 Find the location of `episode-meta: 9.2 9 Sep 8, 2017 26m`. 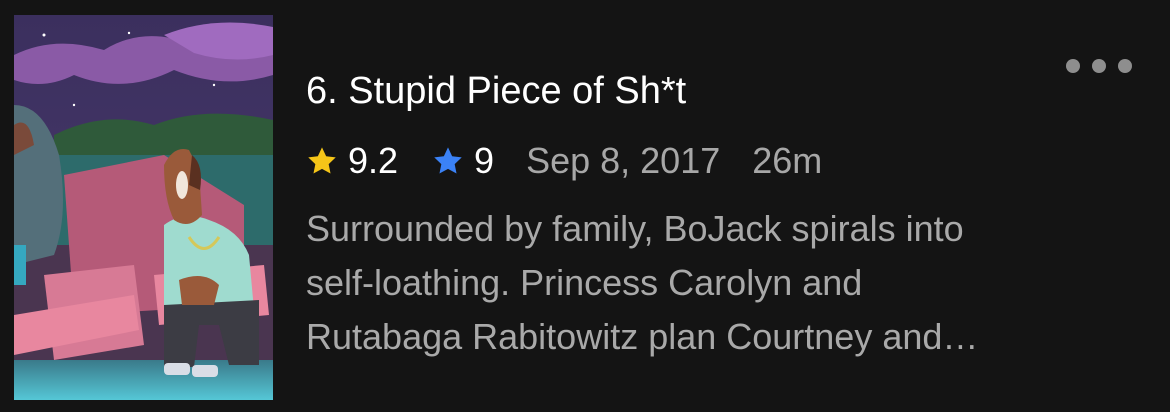

episode-meta: 9.2 9 Sep 8, 2017 26m is located at coordinates (564, 161).